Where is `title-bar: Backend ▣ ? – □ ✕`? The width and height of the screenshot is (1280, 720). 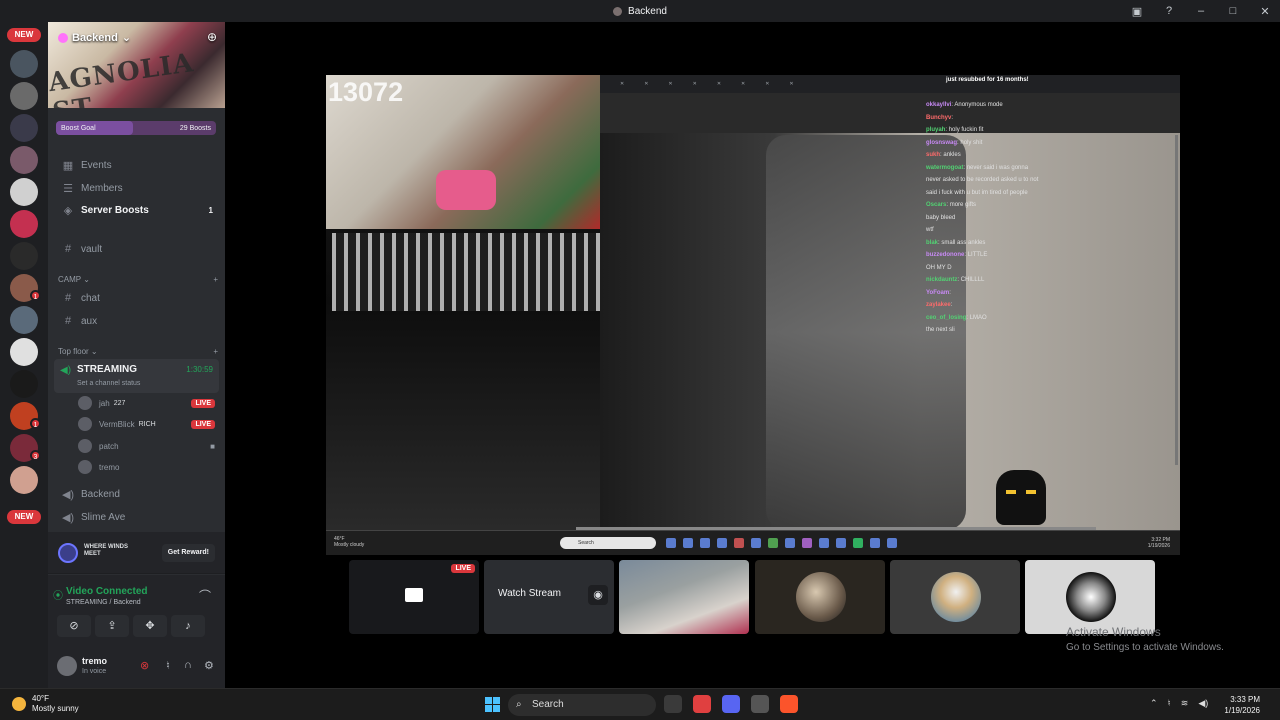
title-bar: Backend ▣ ? – □ ✕ is located at coordinates (640, 11).